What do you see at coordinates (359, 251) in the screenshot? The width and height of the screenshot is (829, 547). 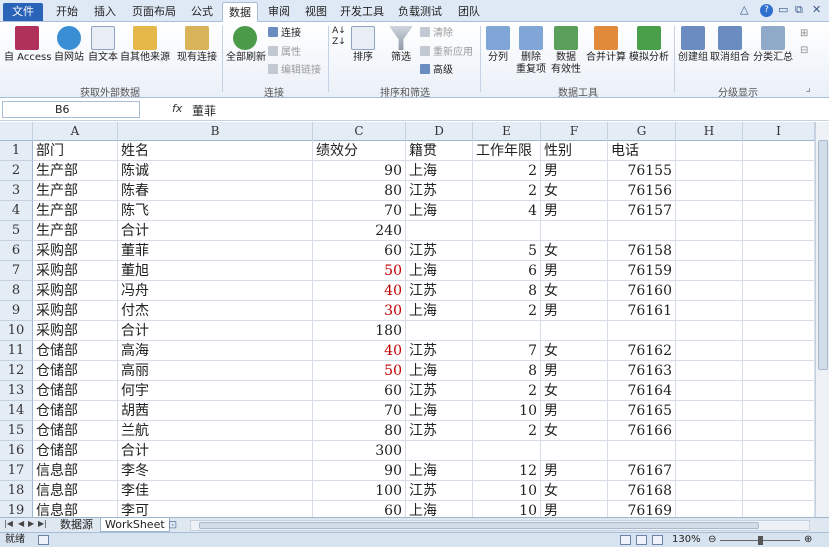 I see `cell-c: 60` at bounding box center [359, 251].